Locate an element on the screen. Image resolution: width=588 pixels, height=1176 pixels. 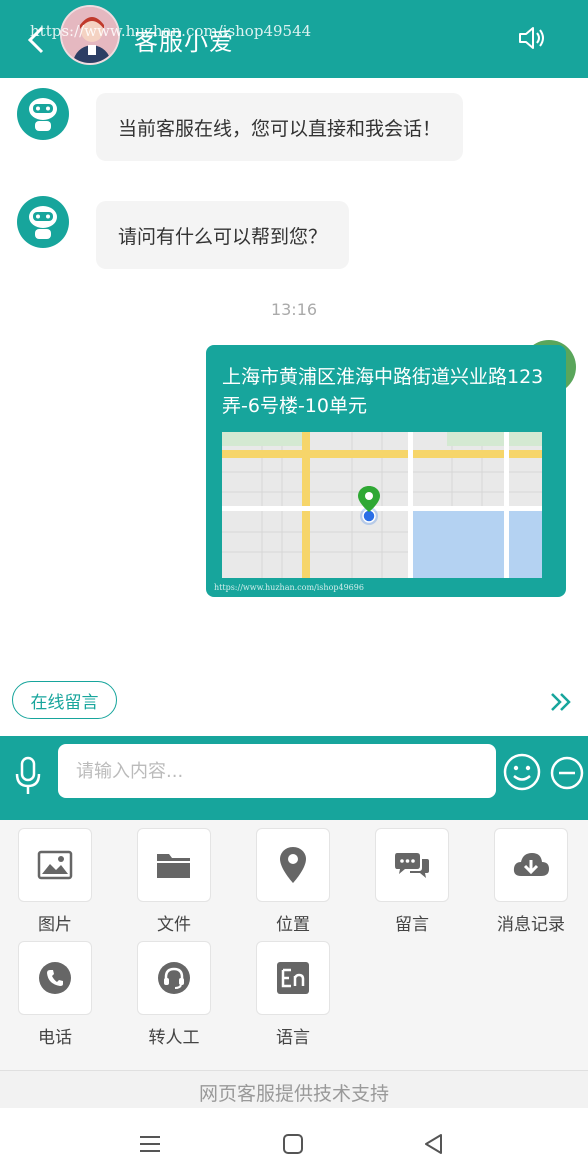
image-icon is located at coordinates (55, 865).